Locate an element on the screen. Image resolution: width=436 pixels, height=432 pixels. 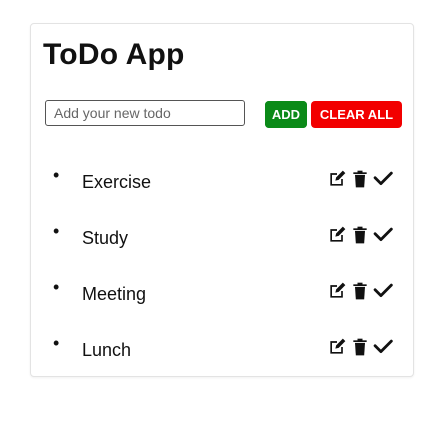
add-button: ADD is located at coordinates (286, 114).